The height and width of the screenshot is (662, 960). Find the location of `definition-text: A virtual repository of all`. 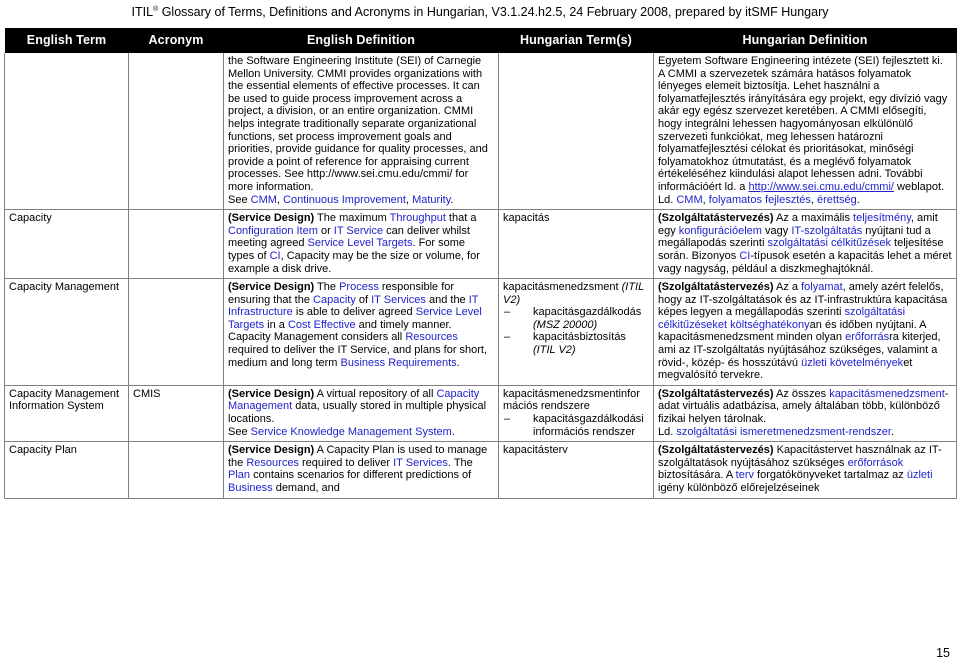

definition-text: A virtual repository of all is located at coordinates (375, 393).